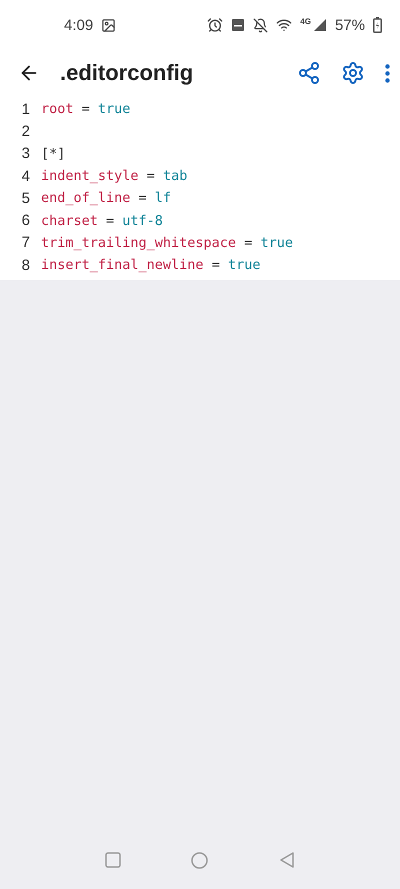 The image size is (400, 889). What do you see at coordinates (25, 198) in the screenshot?
I see `line-number: 5` at bounding box center [25, 198].